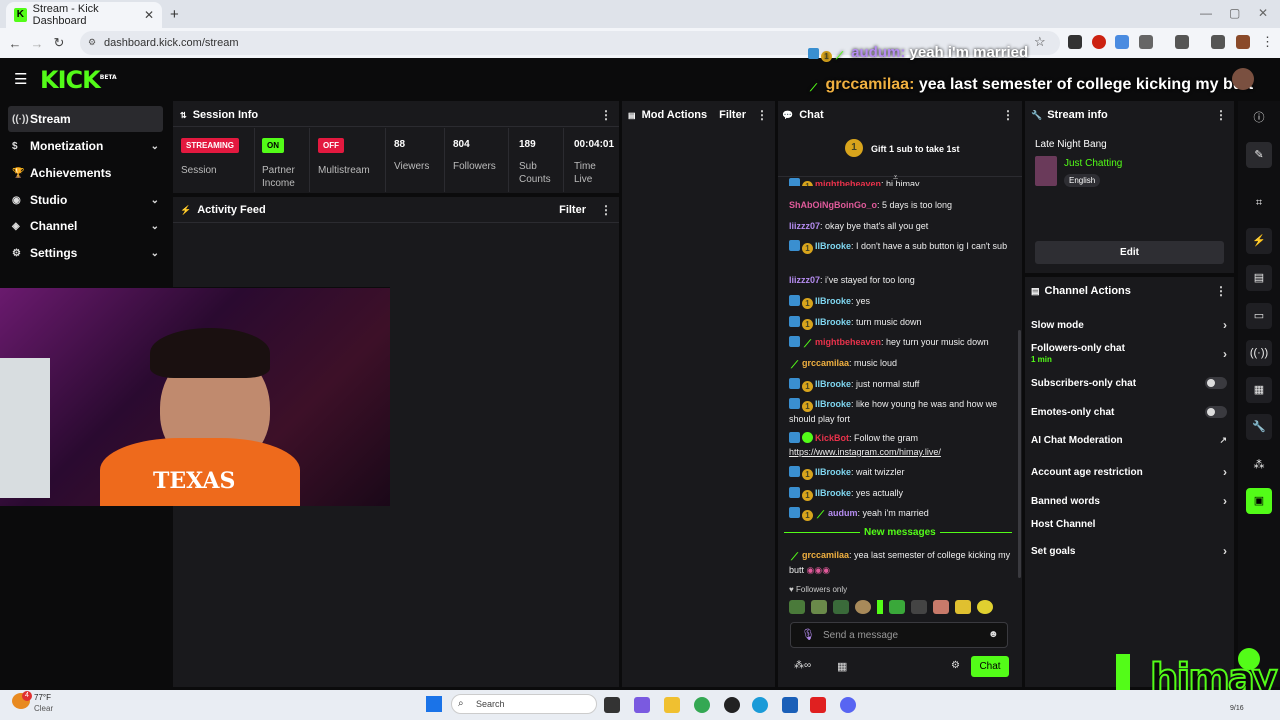  Describe the element at coordinates (672, 705) in the screenshot. I see `file-explorer-icon` at that location.